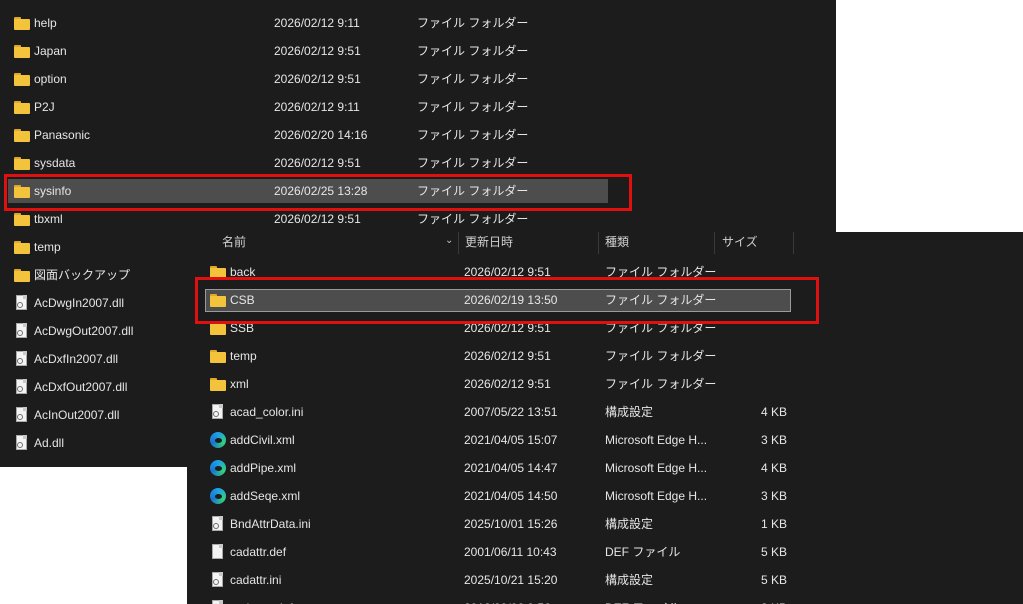  I want to click on column-header-type: 種類, so click(617, 243).